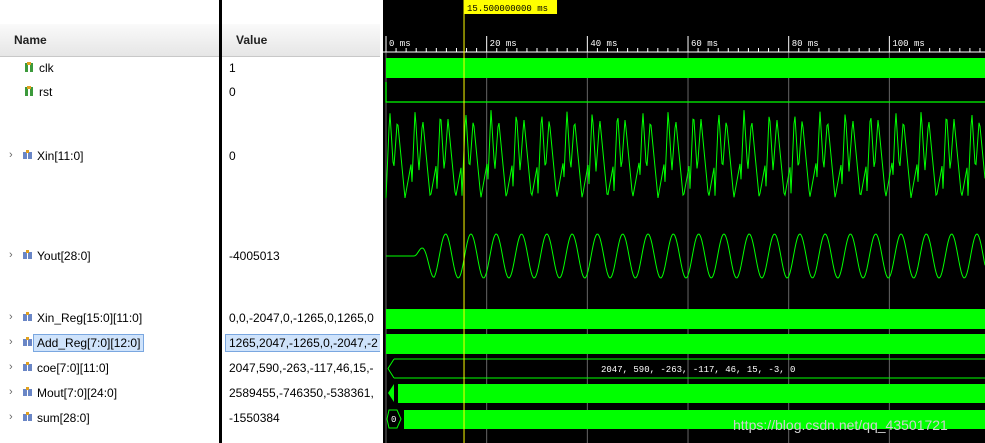  Describe the element at coordinates (252, 40) in the screenshot. I see `value-header-label: Value` at that location.